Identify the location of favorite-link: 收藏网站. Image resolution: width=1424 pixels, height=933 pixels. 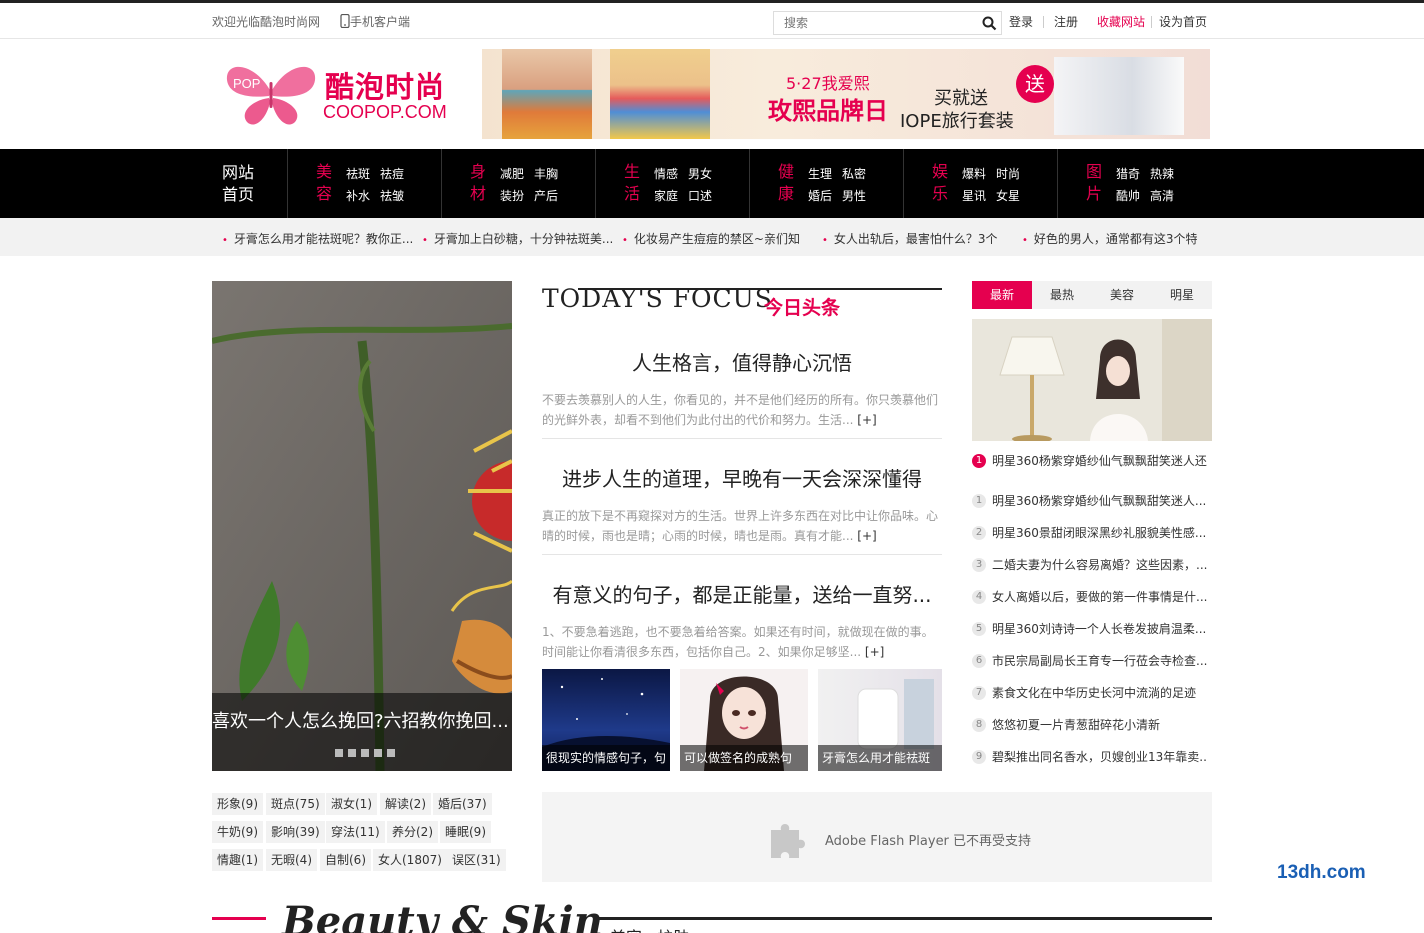
(1121, 21).